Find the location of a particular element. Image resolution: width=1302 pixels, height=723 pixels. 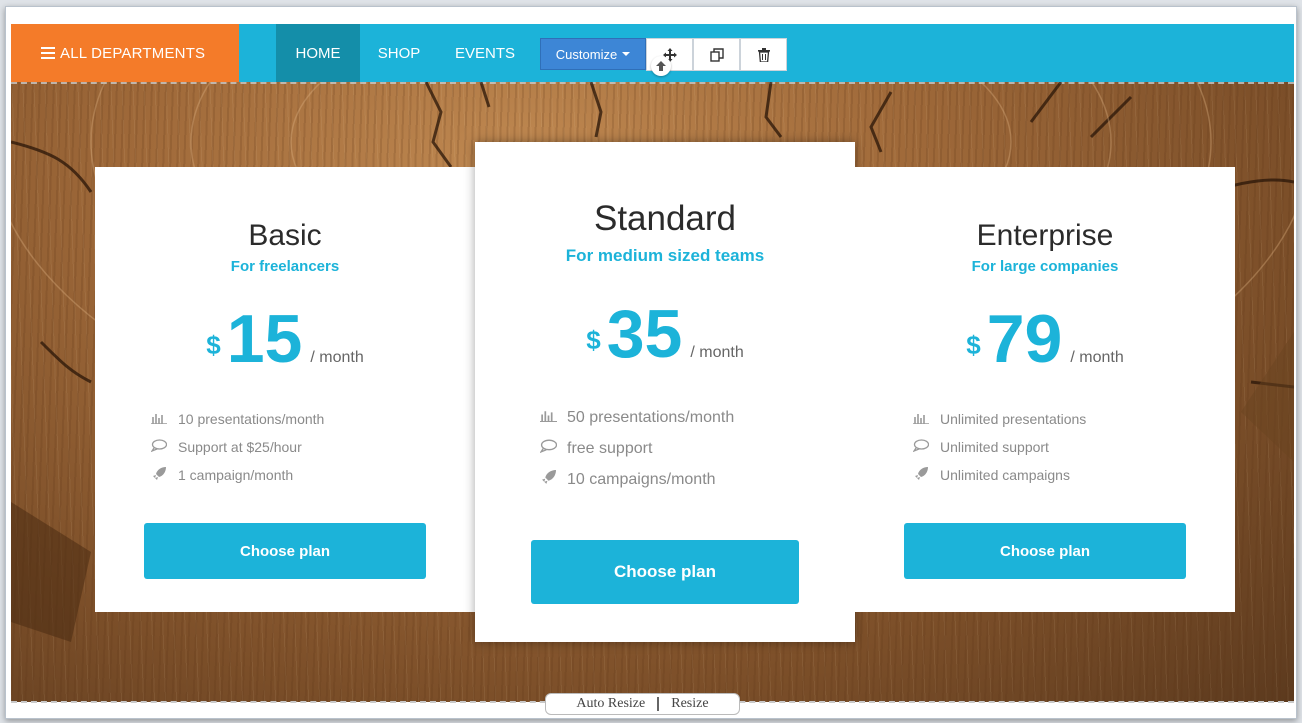

feature-text: 50 presentations/month is located at coordinates (651, 417).